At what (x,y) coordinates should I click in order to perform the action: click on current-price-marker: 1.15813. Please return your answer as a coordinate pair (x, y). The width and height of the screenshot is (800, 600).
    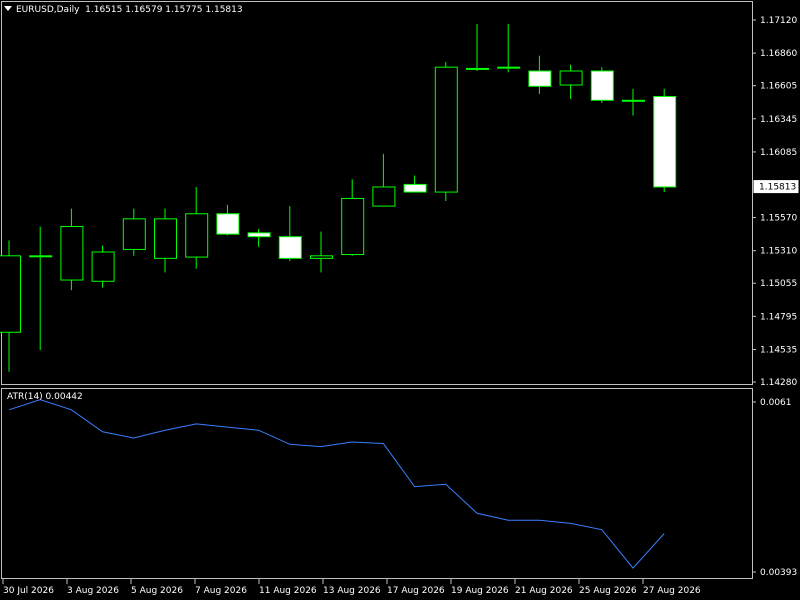
    Looking at the image, I should click on (776, 187).